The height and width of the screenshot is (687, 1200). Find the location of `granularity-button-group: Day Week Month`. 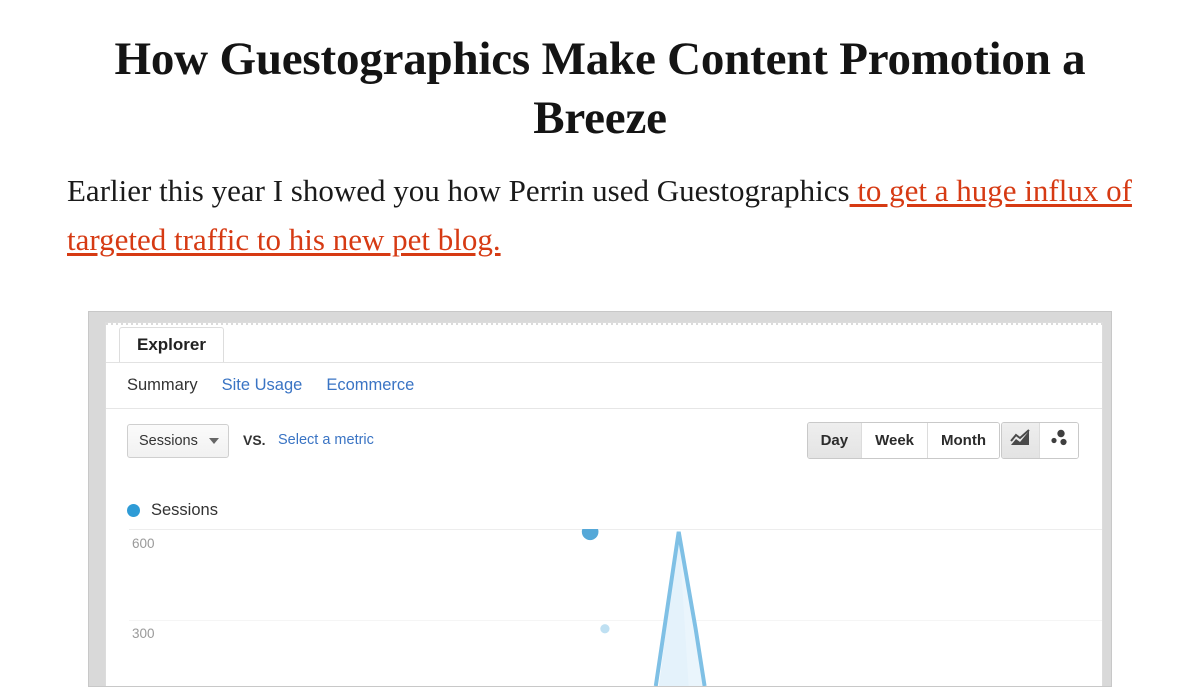

granularity-button-group: Day Week Month is located at coordinates (903, 440).